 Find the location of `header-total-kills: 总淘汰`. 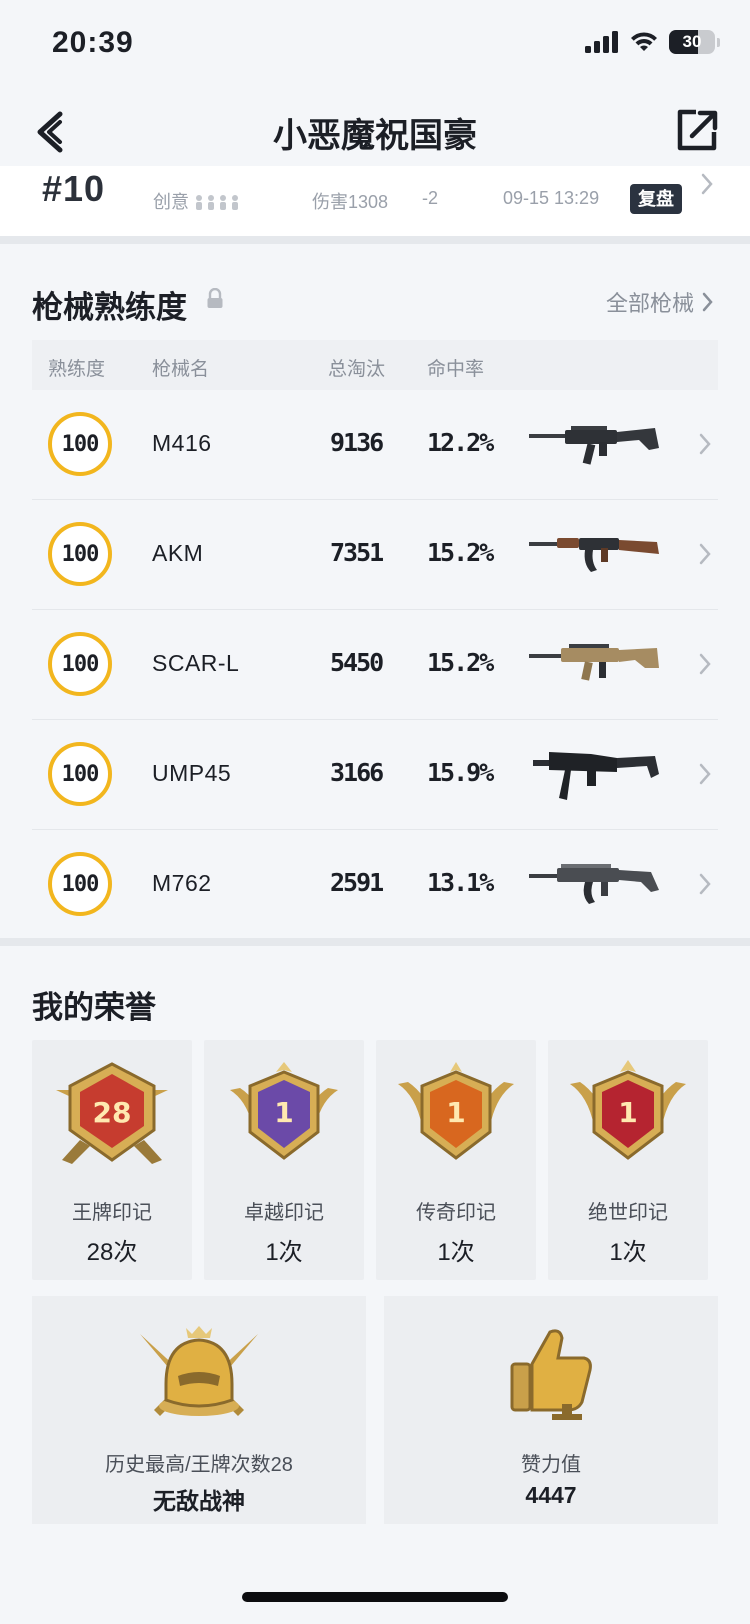

header-total-kills: 总淘汰 is located at coordinates (357, 369).